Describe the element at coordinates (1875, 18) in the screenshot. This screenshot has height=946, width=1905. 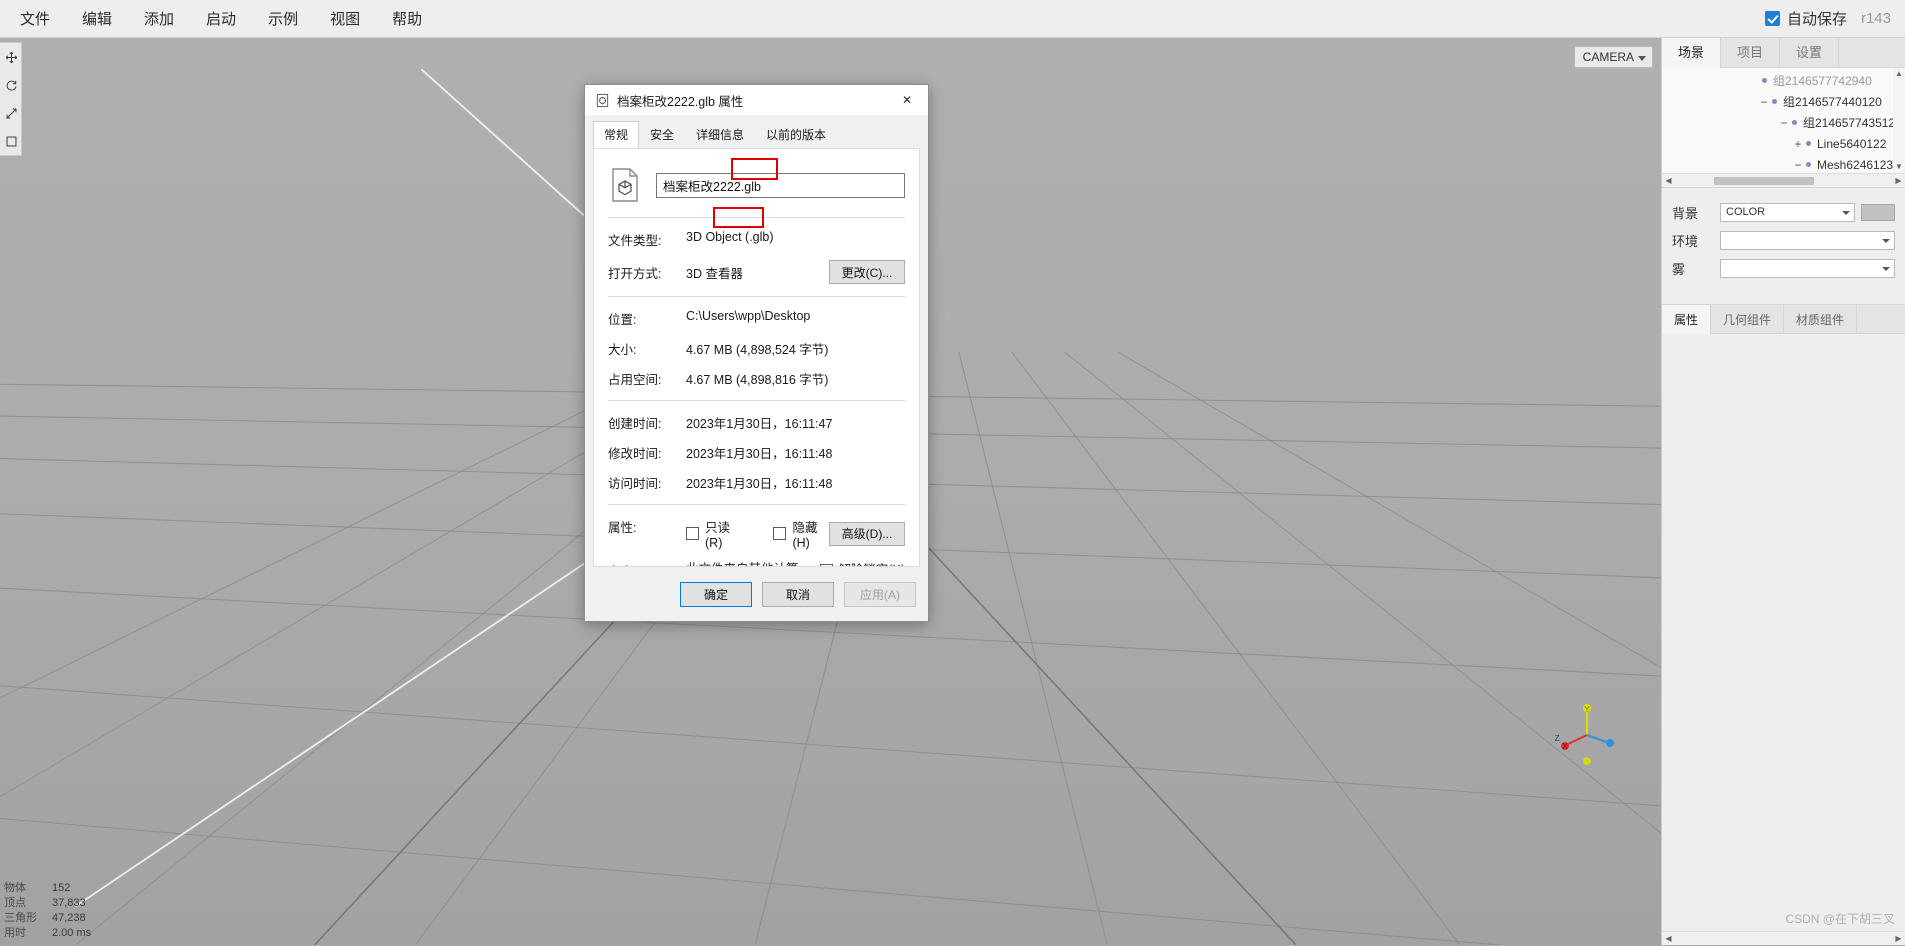
I see `version-label: r143` at that location.